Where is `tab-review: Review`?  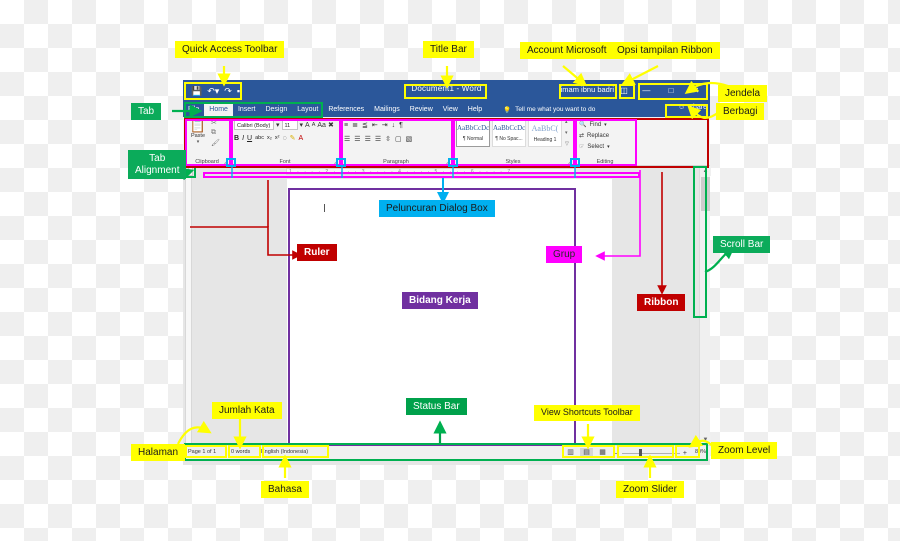
tab-review: Review is located at coordinates (421, 109).